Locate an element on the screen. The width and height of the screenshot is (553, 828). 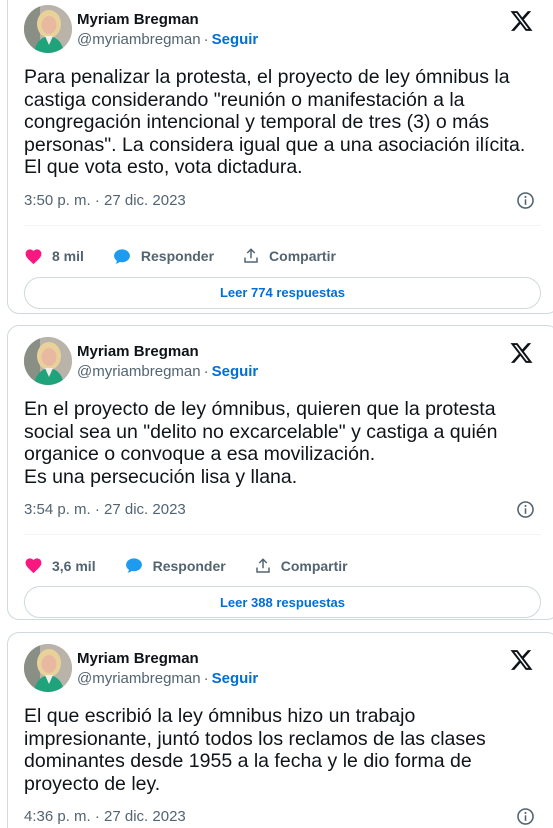
like-count: 3,6 mil is located at coordinates (74, 565).